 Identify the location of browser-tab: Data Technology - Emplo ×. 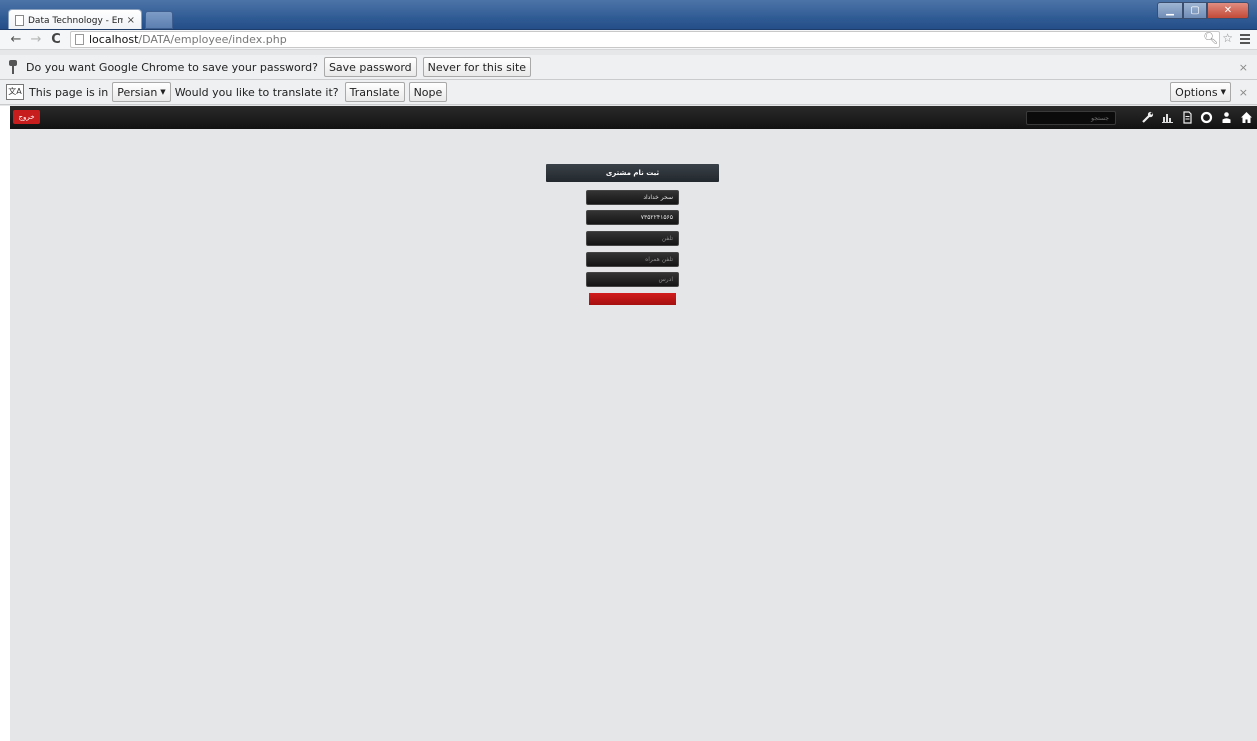
(75, 20).